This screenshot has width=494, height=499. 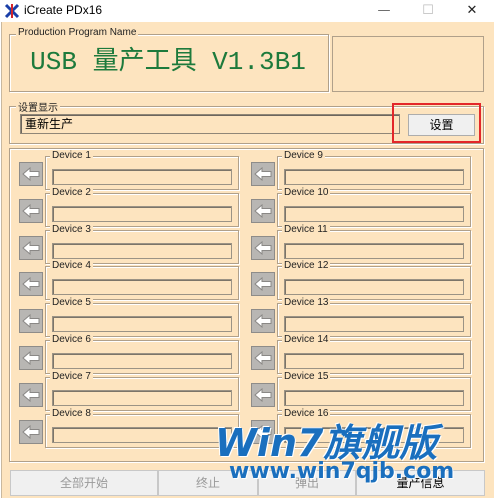 I want to click on device-label: Device 9, so click(x=303, y=155).